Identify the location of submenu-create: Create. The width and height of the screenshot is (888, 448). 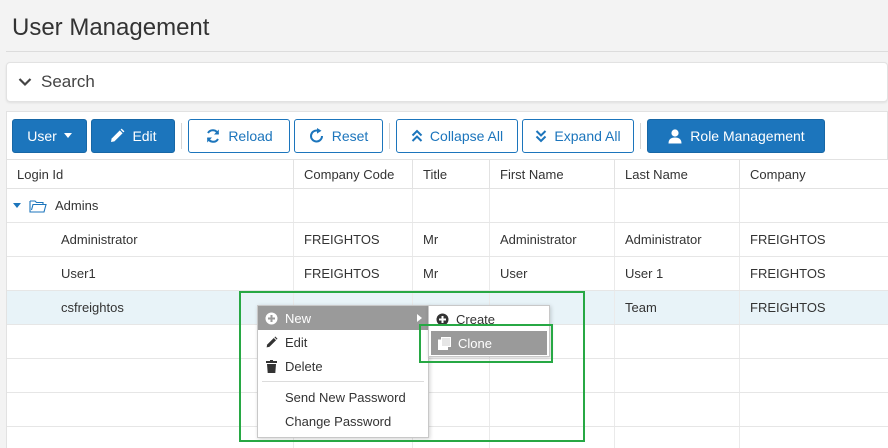
(489, 319).